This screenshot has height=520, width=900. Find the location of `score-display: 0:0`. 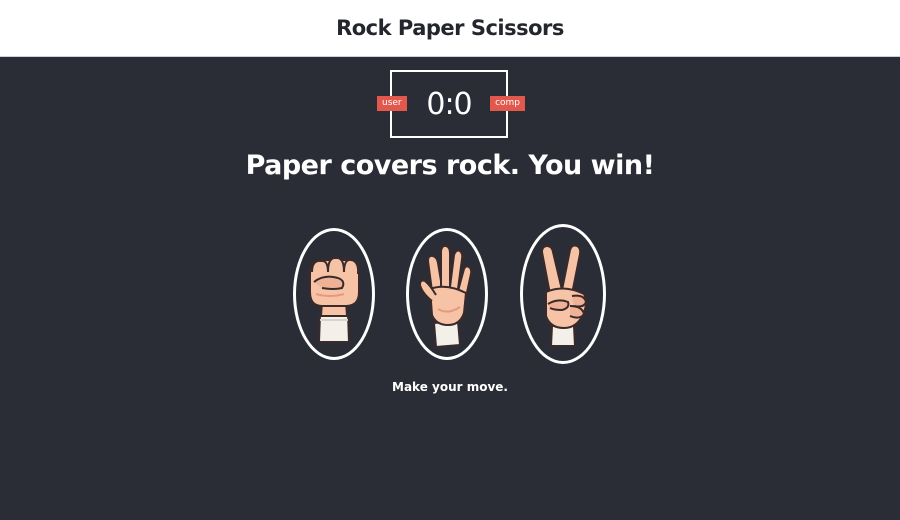

score-display: 0:0 is located at coordinates (449, 104).